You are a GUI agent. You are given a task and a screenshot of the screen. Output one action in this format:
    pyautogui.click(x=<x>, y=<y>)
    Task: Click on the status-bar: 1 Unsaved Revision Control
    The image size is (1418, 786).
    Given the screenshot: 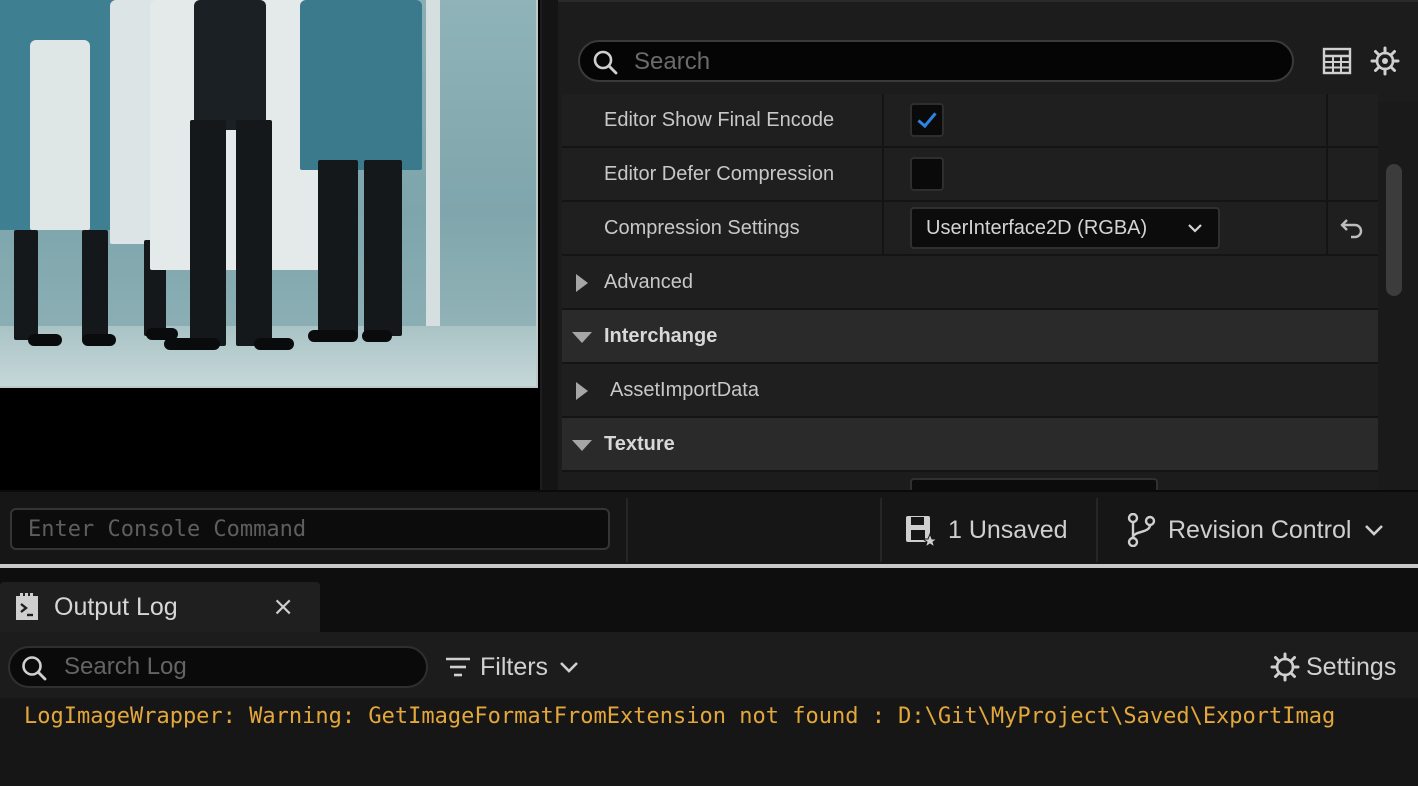 What is the action you would take?
    pyautogui.click(x=709, y=528)
    